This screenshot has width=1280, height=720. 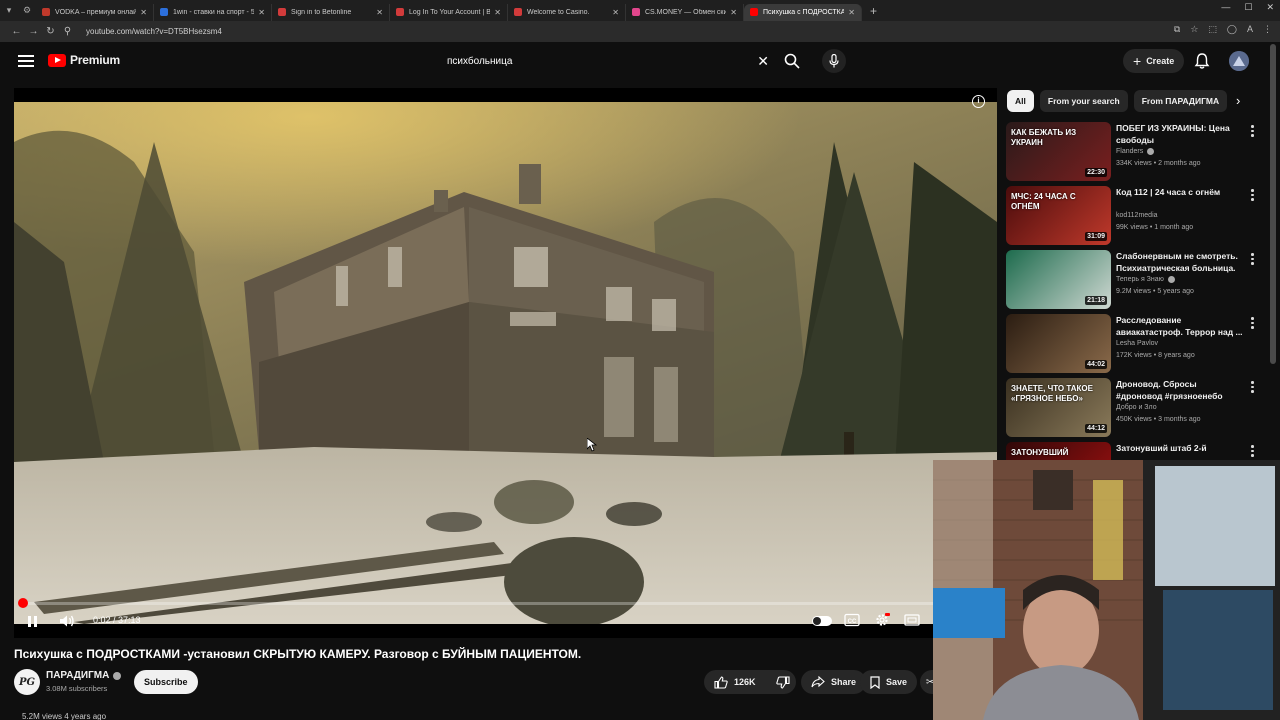 I want to click on progress-bar, so click(x=504, y=603).